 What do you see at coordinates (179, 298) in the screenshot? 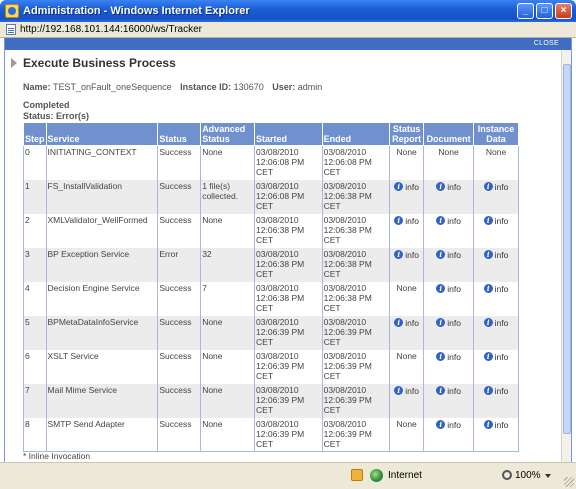
I see `cell-status: Success` at bounding box center [179, 298].